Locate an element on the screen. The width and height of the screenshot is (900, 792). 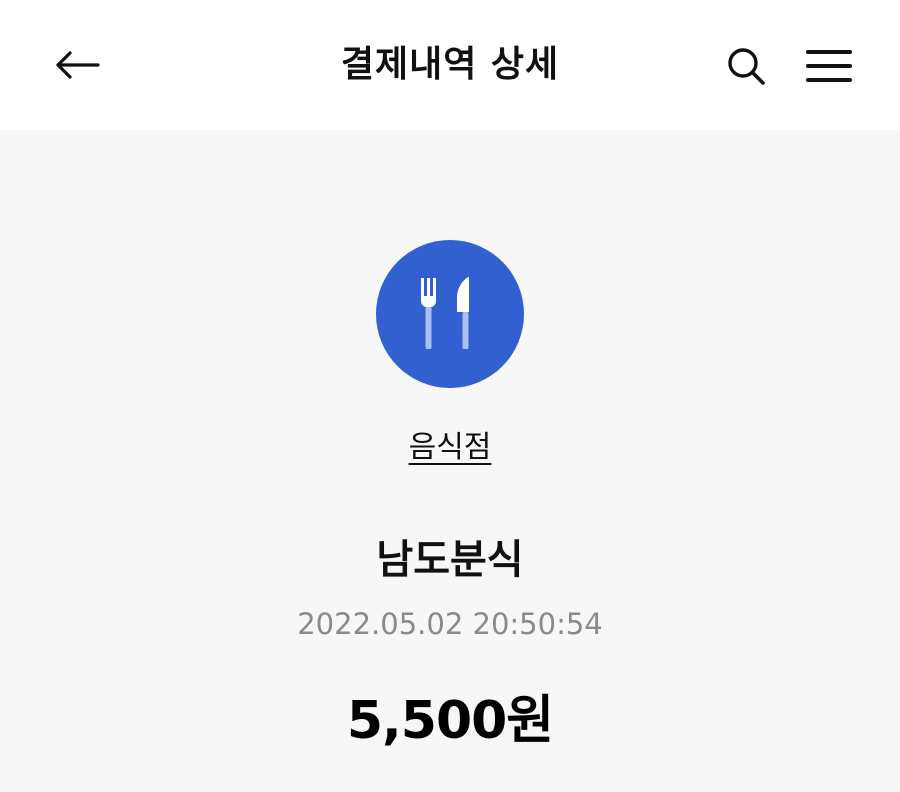
category-badge is located at coordinates (450, 314).